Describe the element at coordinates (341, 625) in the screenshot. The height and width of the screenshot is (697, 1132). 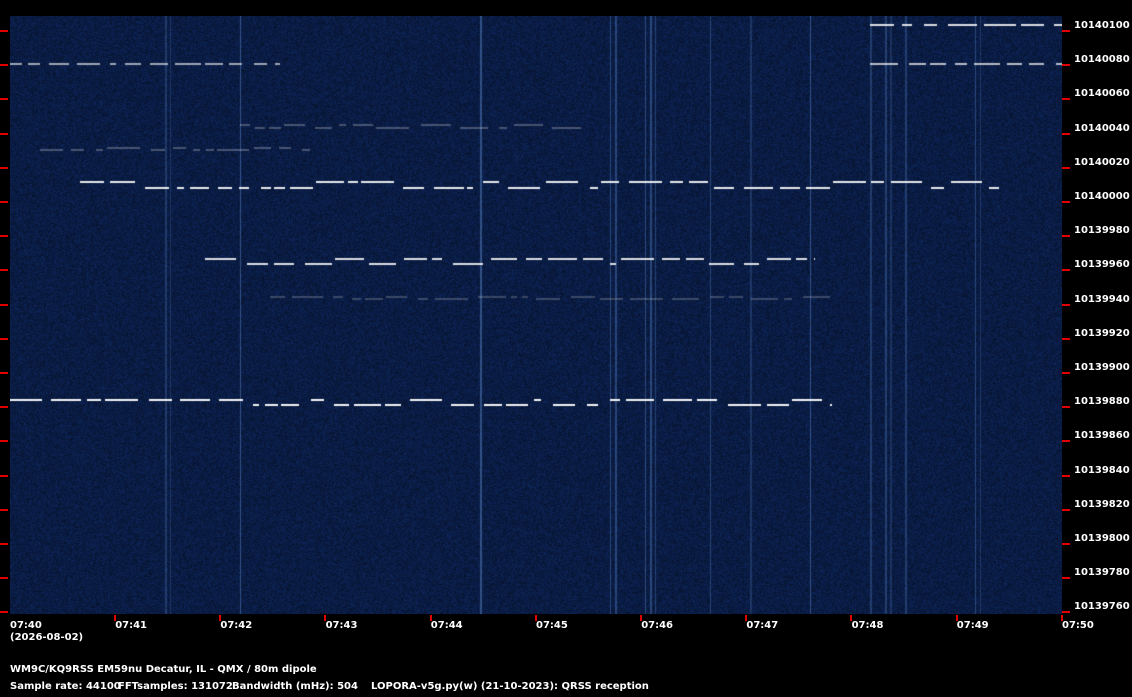
I see `time-tick-label: 07:43` at that location.